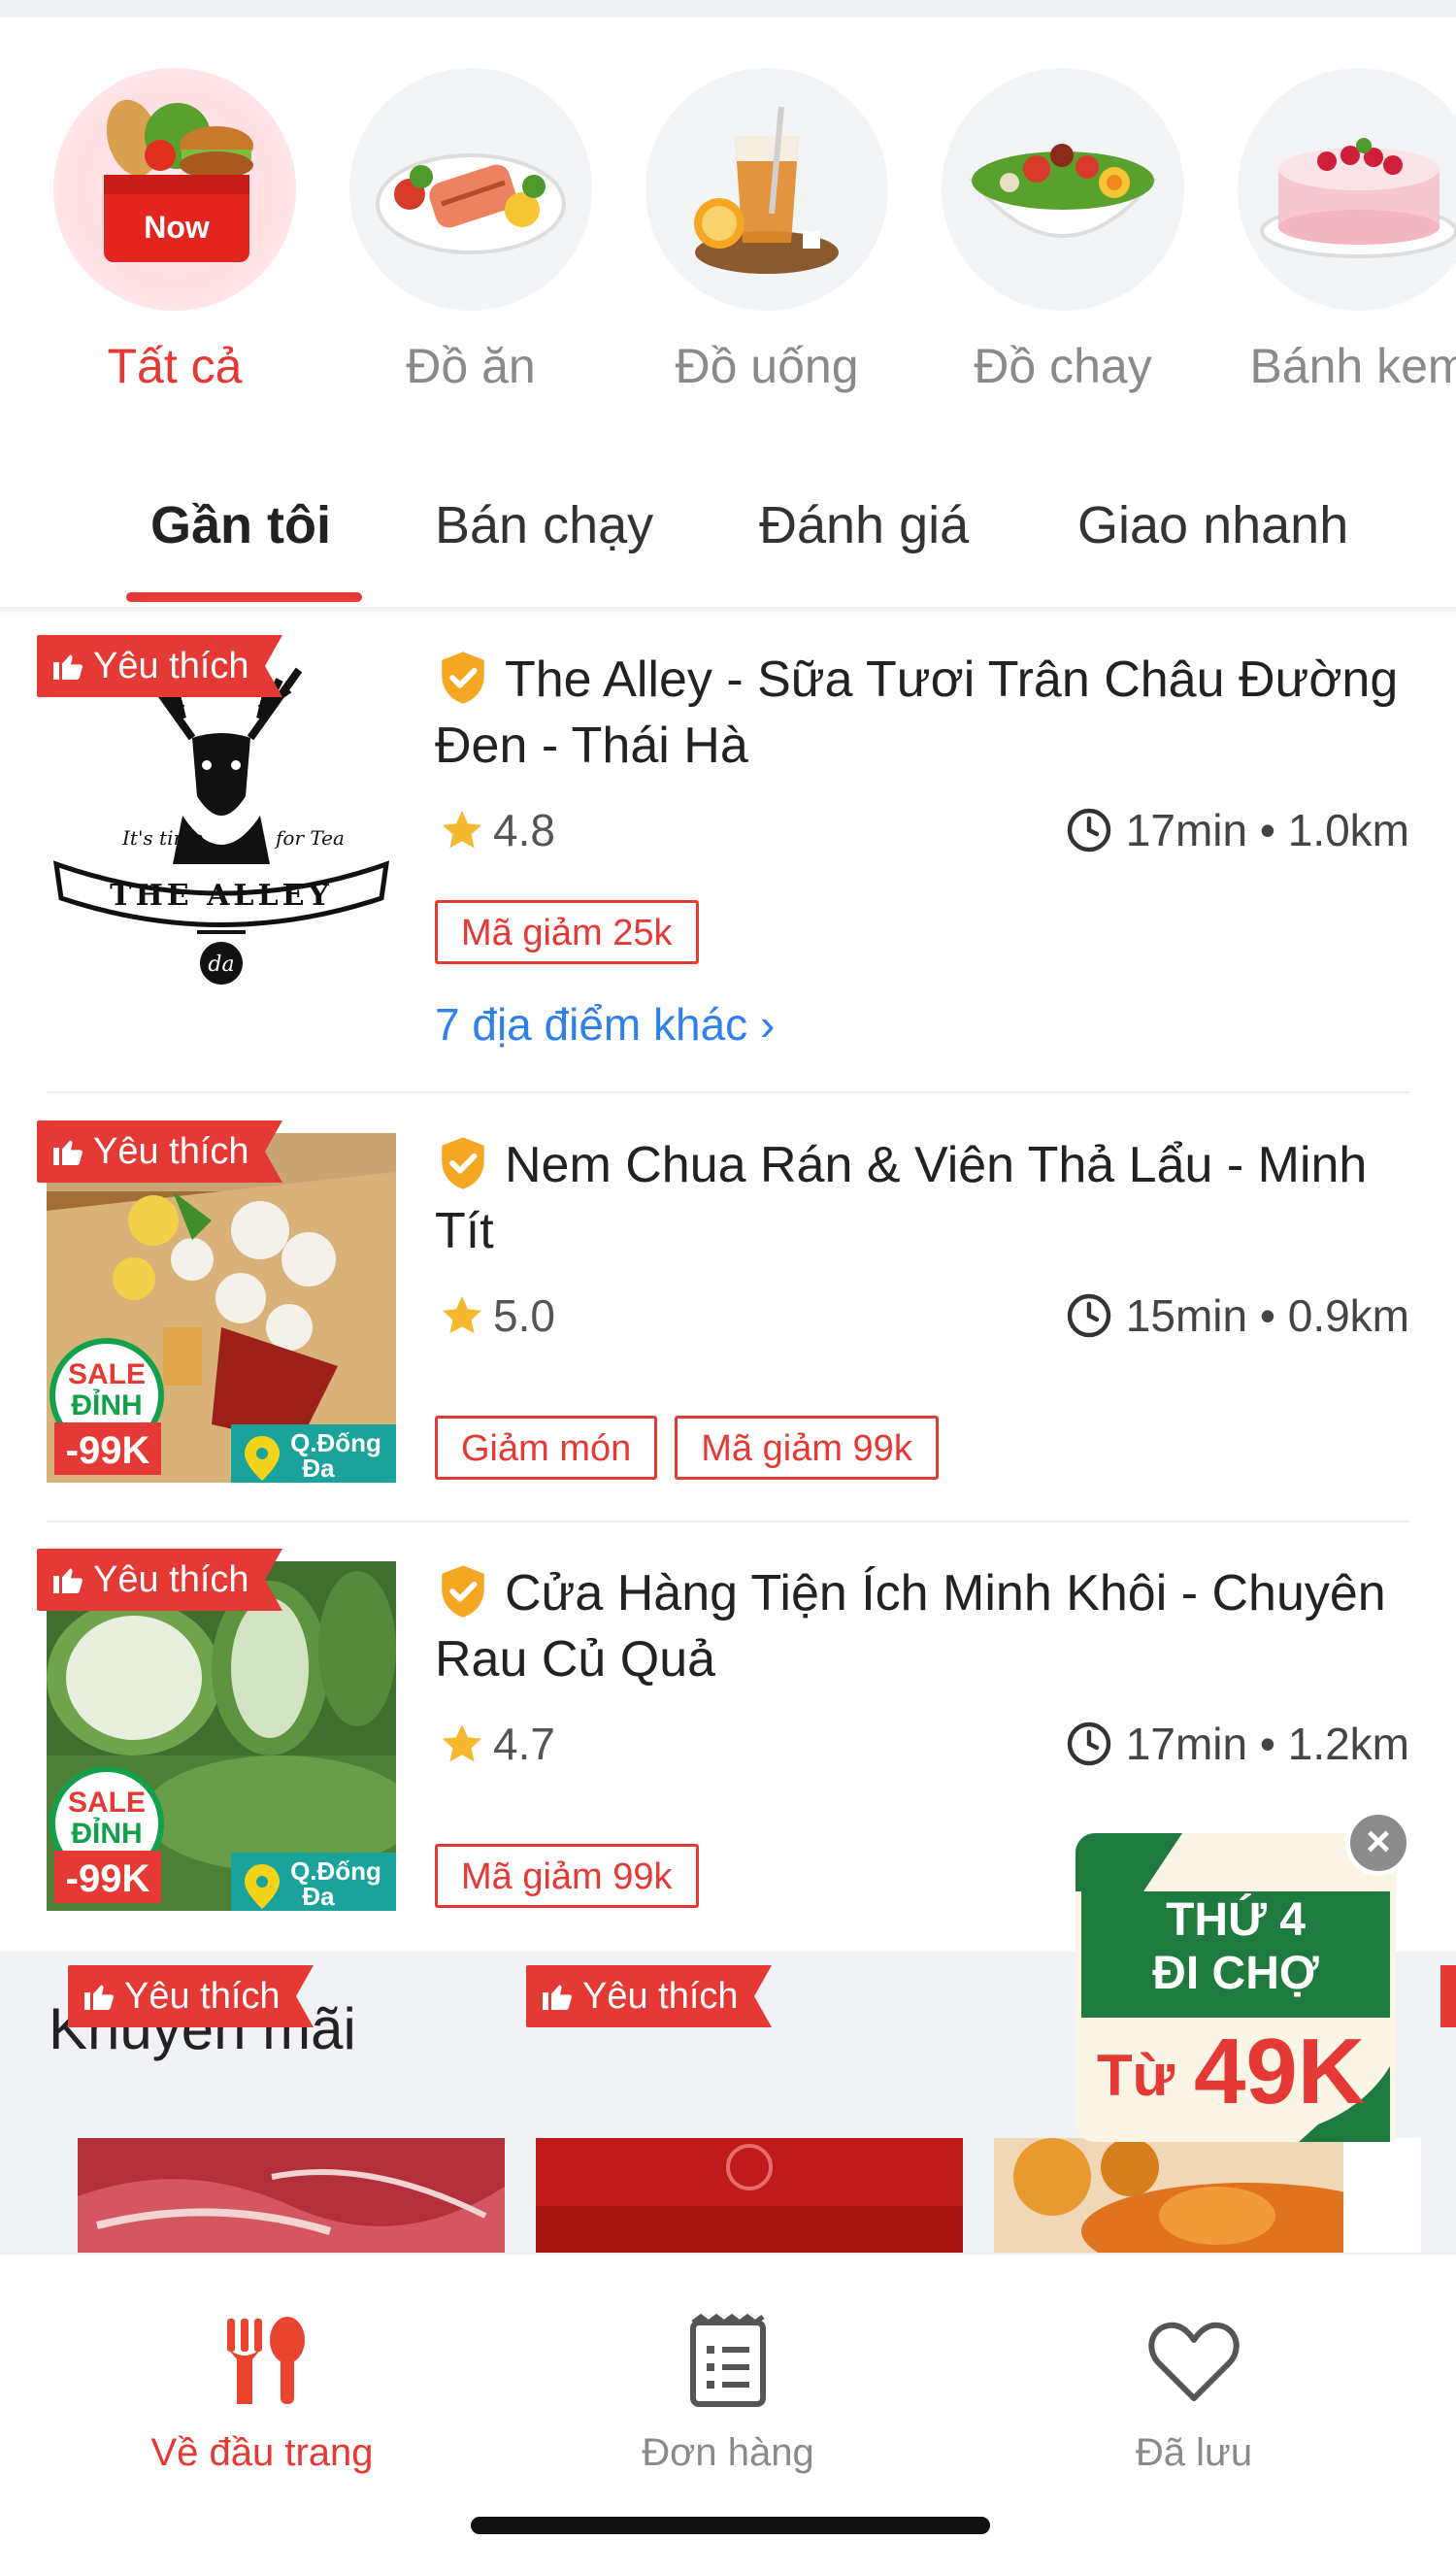 Image resolution: width=1456 pixels, height=2574 pixels. Describe the element at coordinates (1267, 830) in the screenshot. I see `eta-text: 17min • 1.0km` at that location.